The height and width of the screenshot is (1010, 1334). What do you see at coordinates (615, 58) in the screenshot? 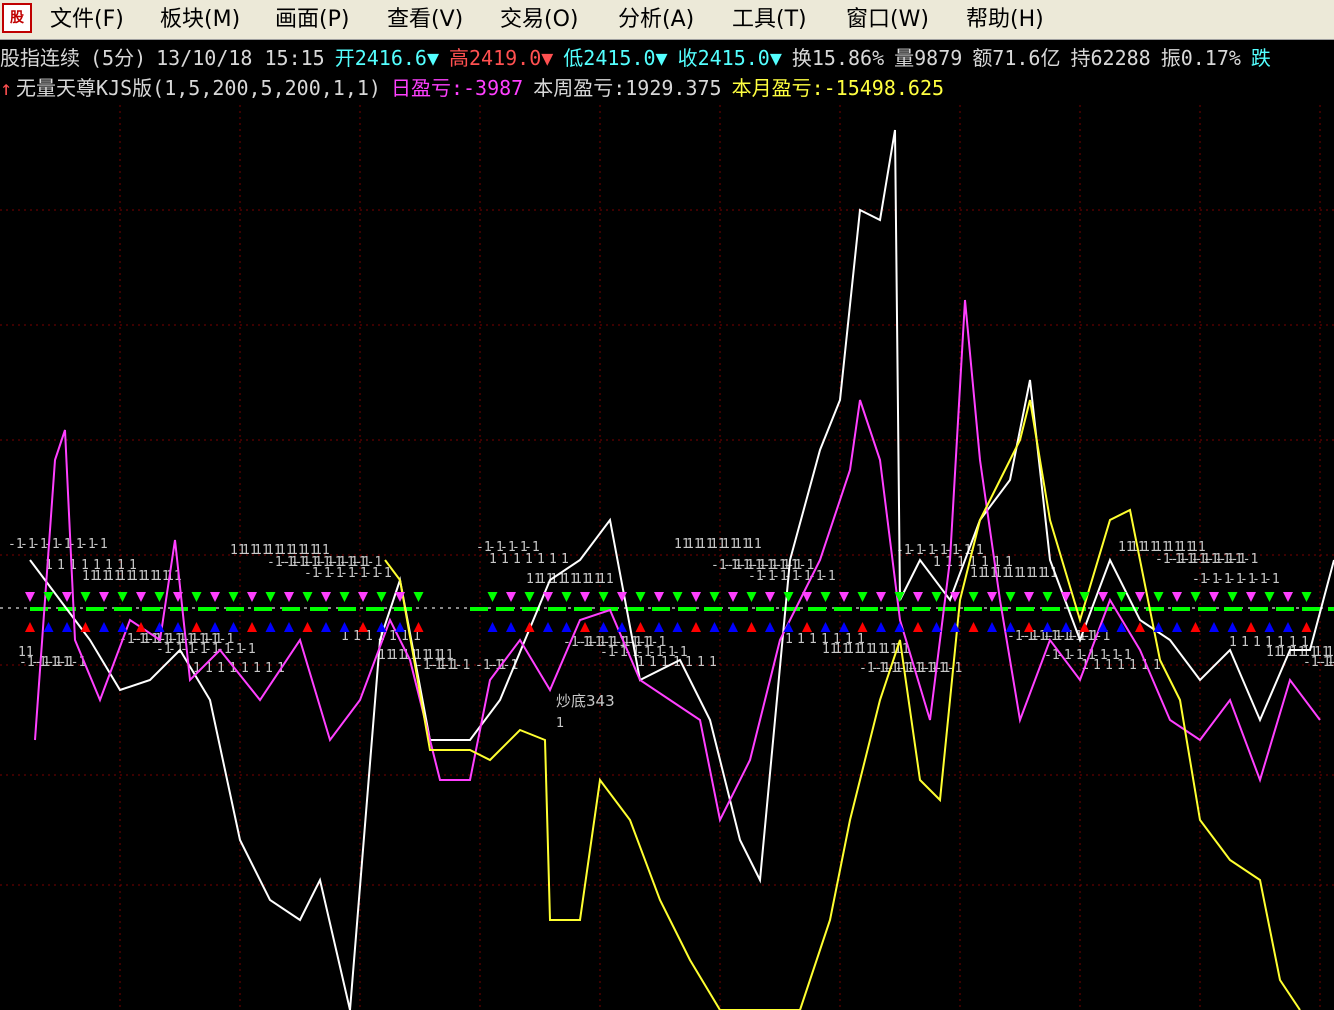
I see `low-price: 低2415.0▼` at bounding box center [615, 58].